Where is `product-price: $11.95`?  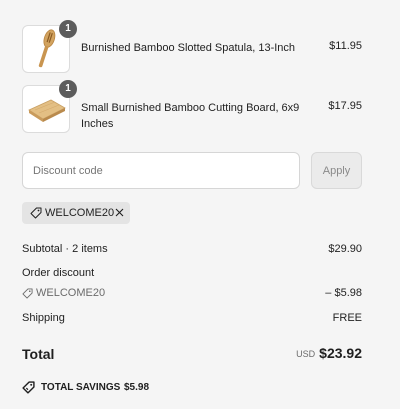
product-price: $11.95 is located at coordinates (345, 46).